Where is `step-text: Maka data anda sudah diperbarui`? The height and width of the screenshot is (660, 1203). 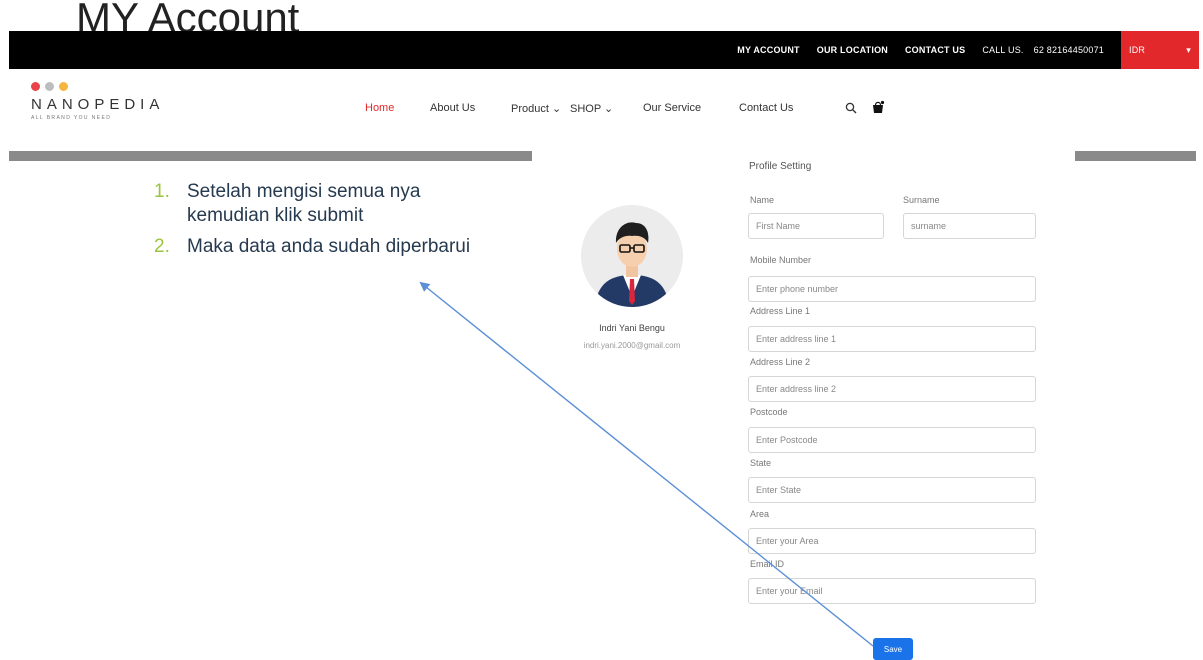
step-text: Maka data anda sudah diperbarui is located at coordinates (329, 246).